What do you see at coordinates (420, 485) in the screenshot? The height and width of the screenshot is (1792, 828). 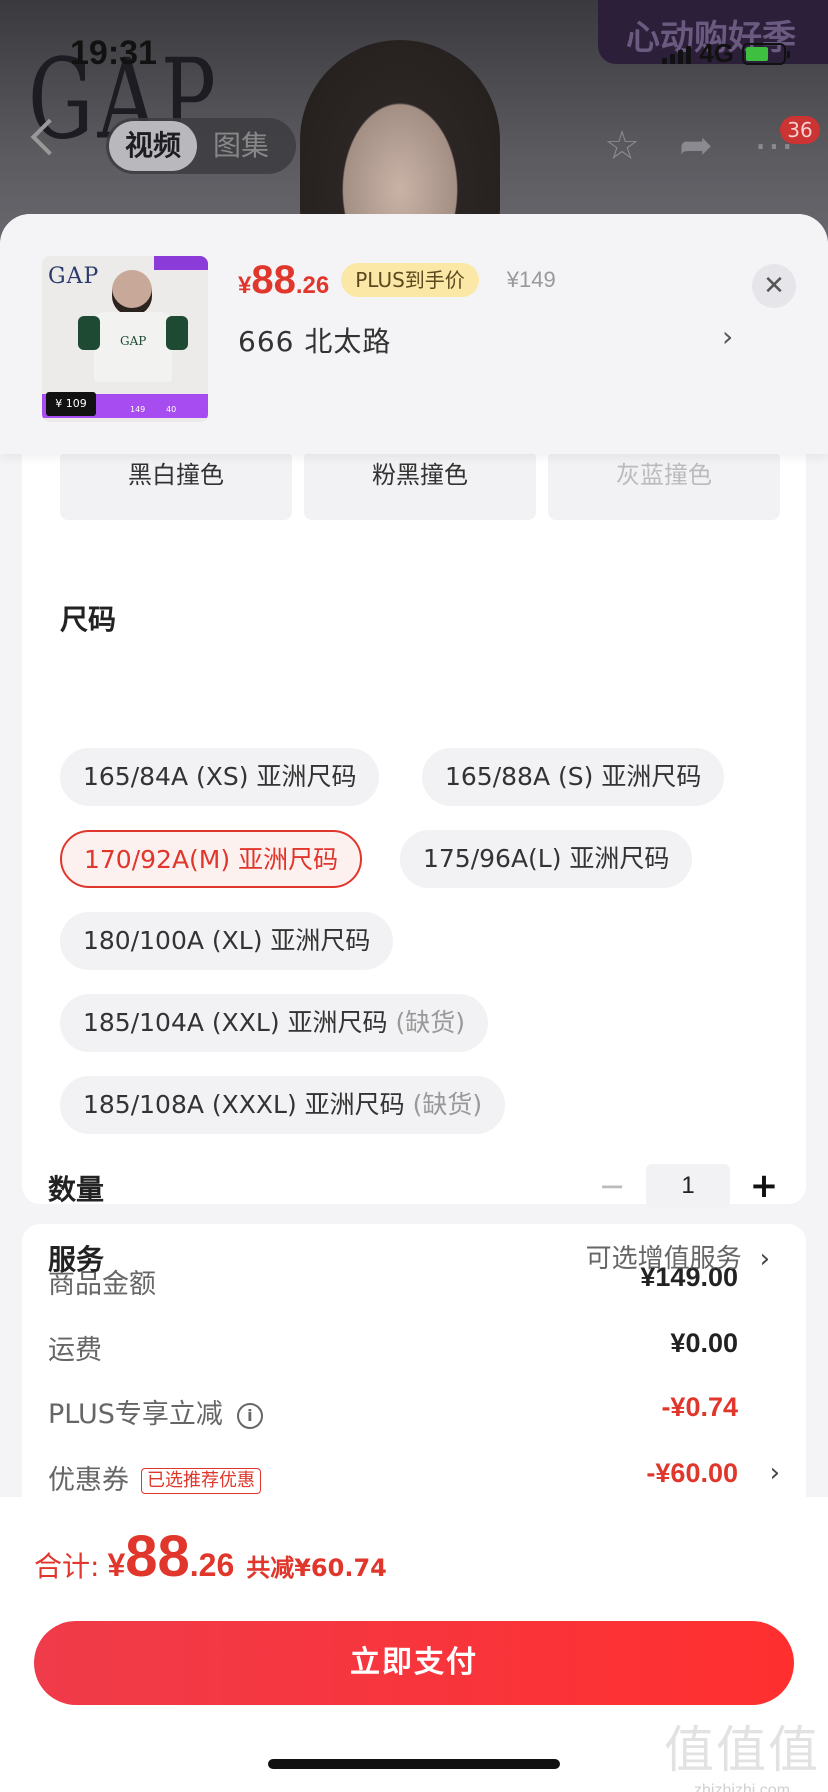 I see `color-option-pink-black: 粉黑撞色` at bounding box center [420, 485].